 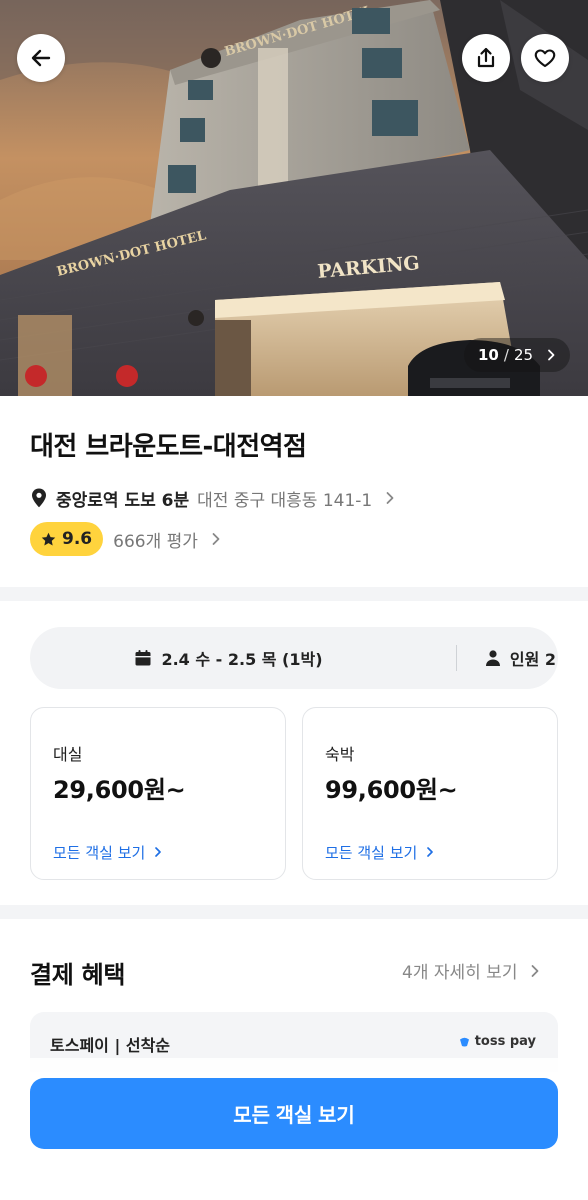 I want to click on rating-score: 9.6, so click(x=77, y=539).